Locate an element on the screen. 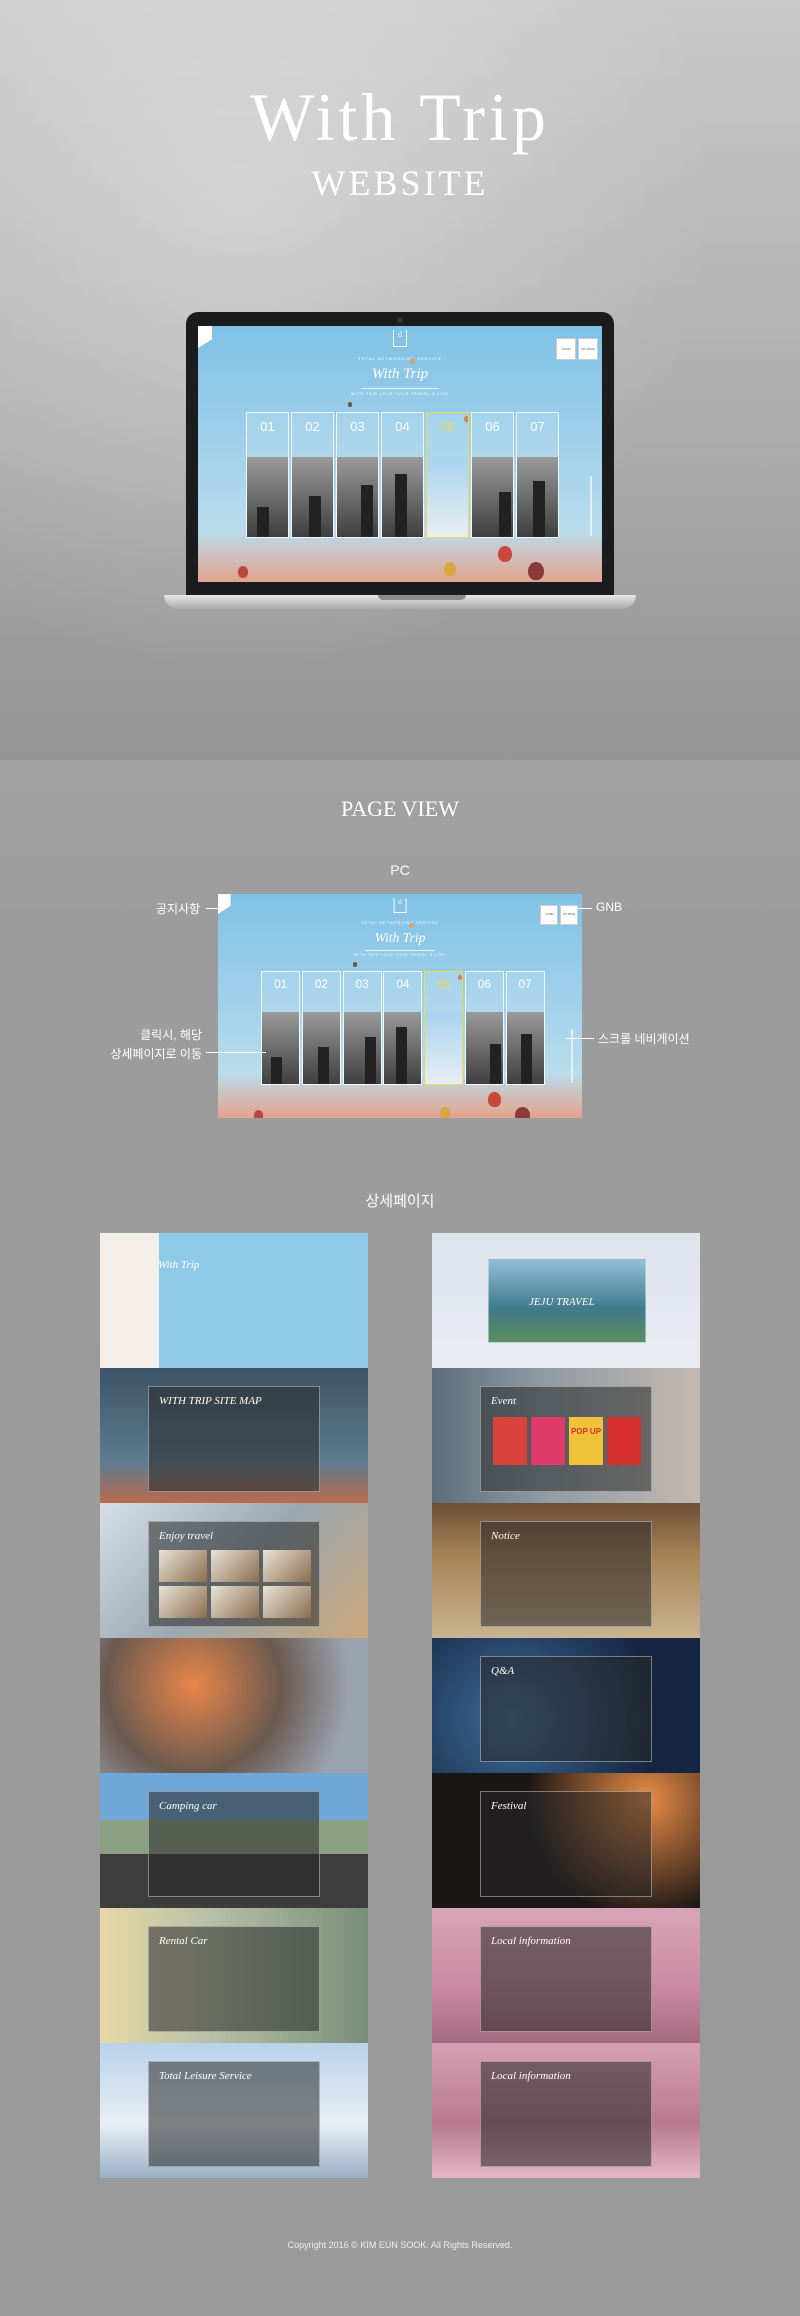  tile-number: 06 is located at coordinates (484, 984).